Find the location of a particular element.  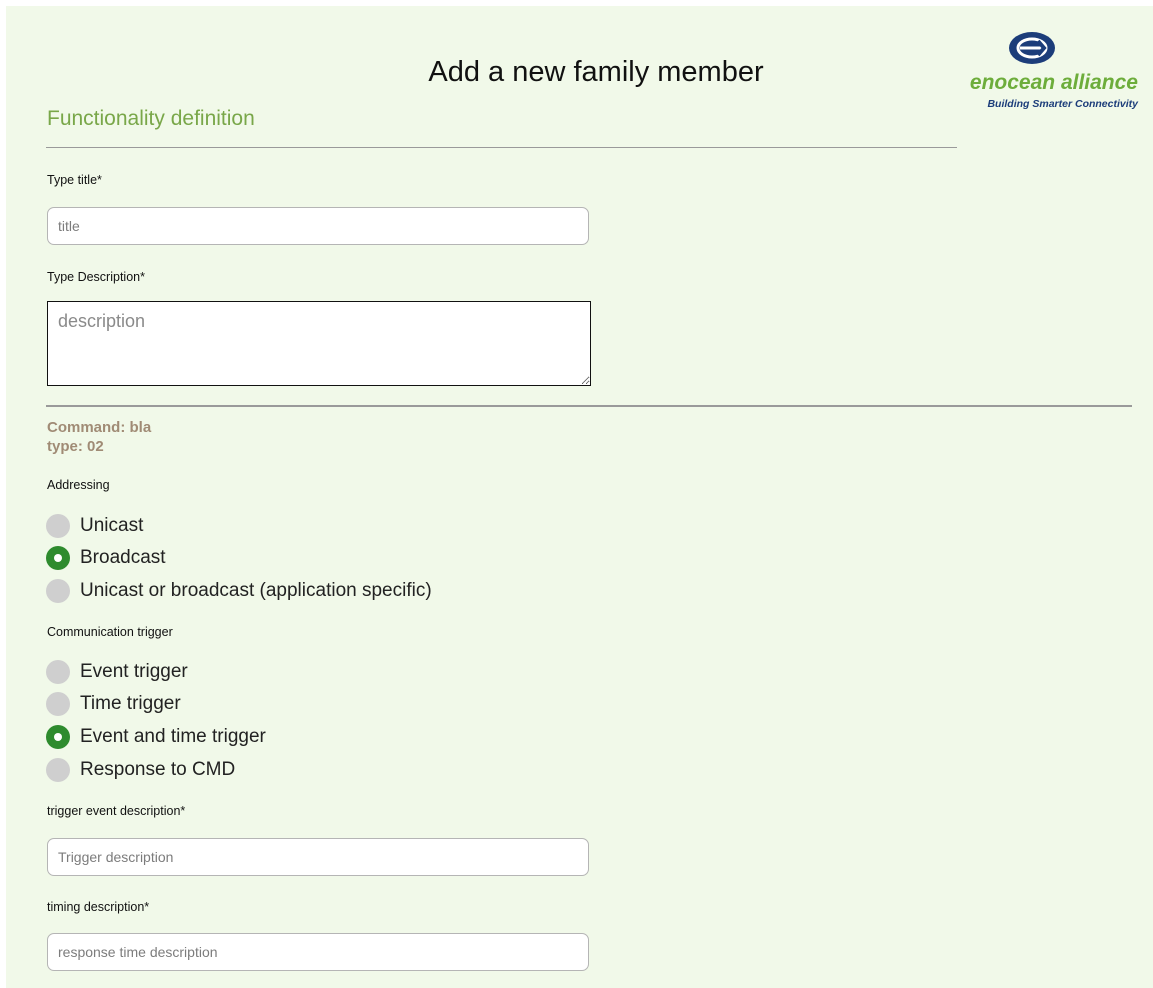

type-title-input is located at coordinates (318, 226).